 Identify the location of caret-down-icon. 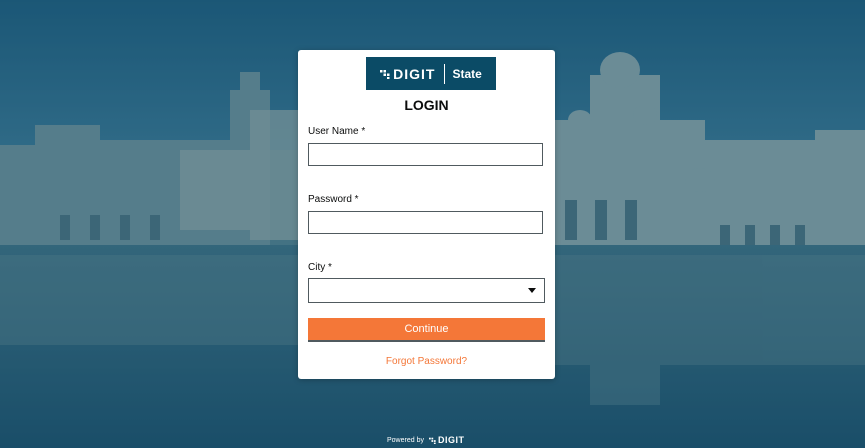
(532, 290).